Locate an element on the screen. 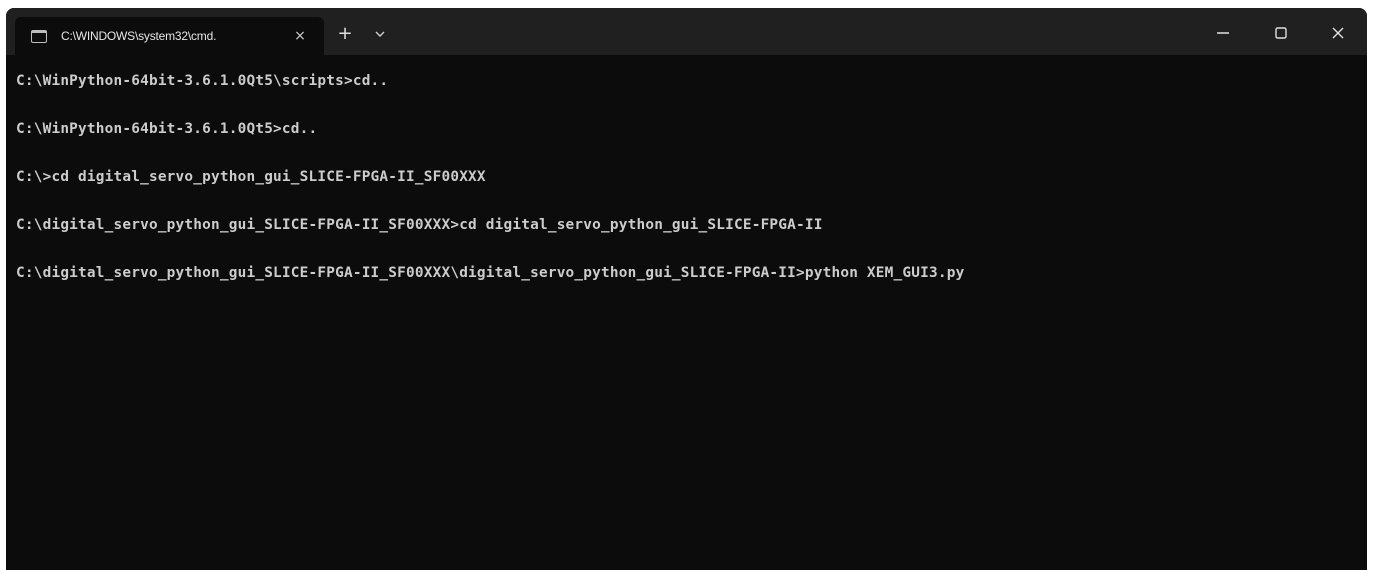 This screenshot has height=570, width=1373. title-bar: C:\WINDOWS\system32\cmd. × + is located at coordinates (686, 31).